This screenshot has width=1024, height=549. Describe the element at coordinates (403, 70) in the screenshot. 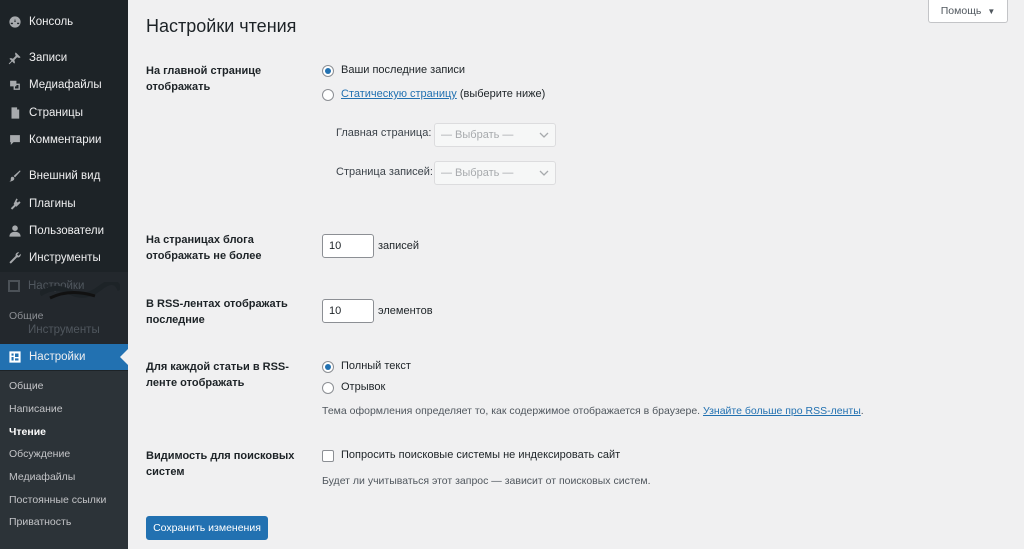

I see `radio-latest-posts-label: Ваши последние записи` at that location.